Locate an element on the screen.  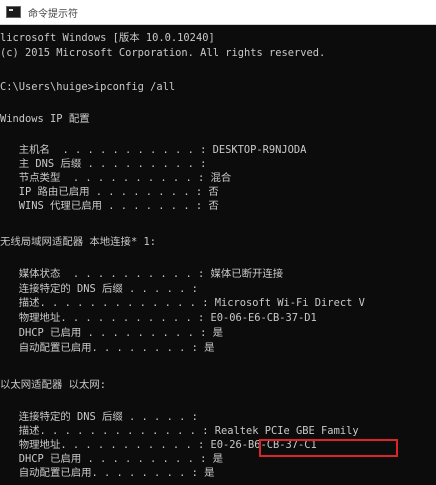
window-title: 命令提示符 is located at coordinates (53, 14).